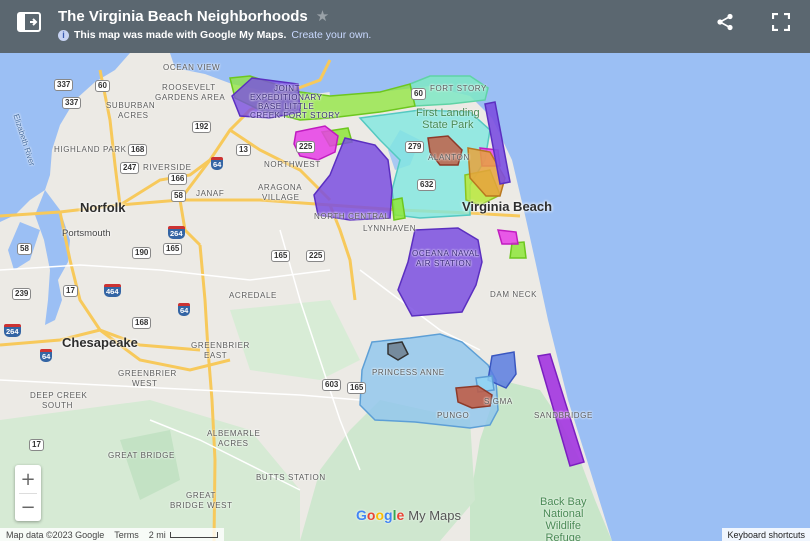  Describe the element at coordinates (286, 97) in the screenshot. I see `label-joint-base-2: EXPEDITIONARY` at that location.